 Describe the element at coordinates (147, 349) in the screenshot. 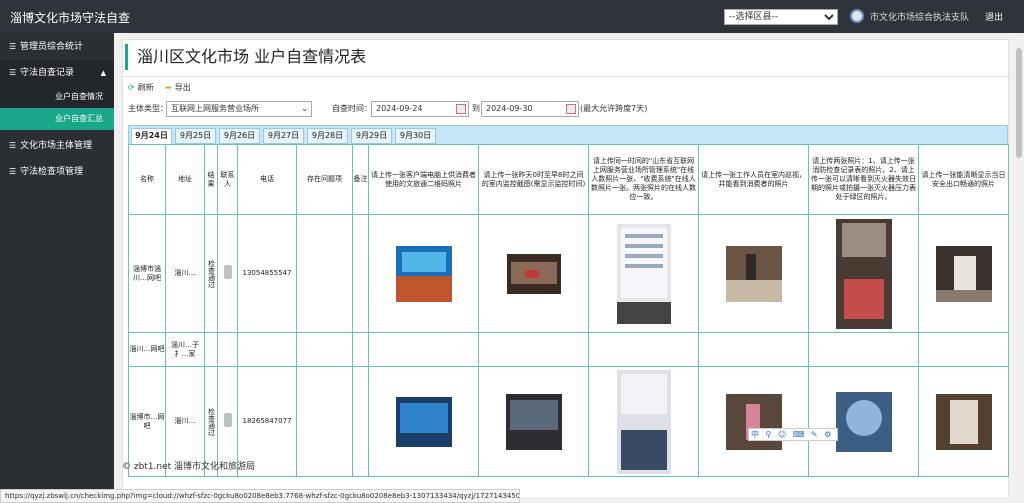

I see `cell-name-text: 淄川…网吧` at that location.